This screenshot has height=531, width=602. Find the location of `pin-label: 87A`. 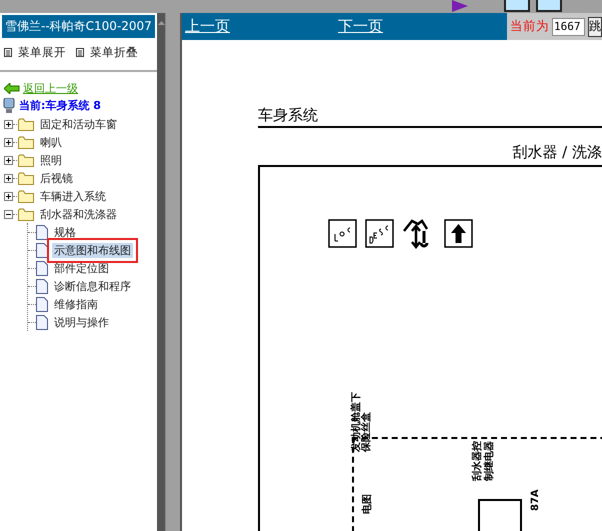

pin-label: 87A is located at coordinates (535, 500).